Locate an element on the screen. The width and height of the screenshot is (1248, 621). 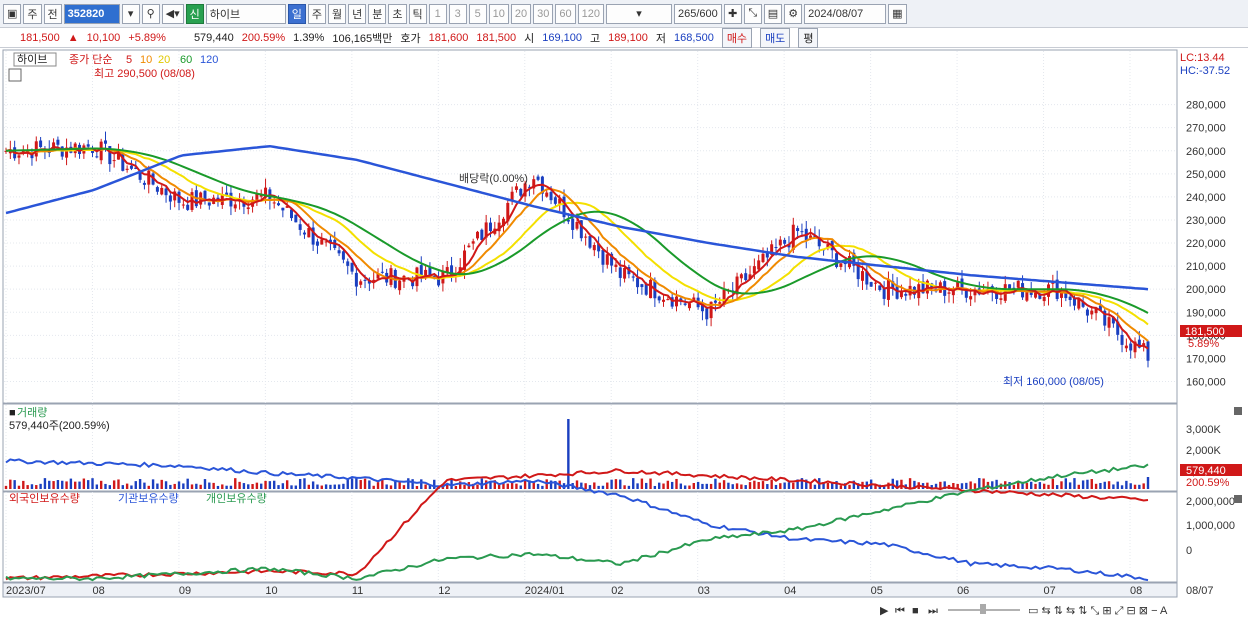
interval-60: 60 is located at coordinates (565, 13).